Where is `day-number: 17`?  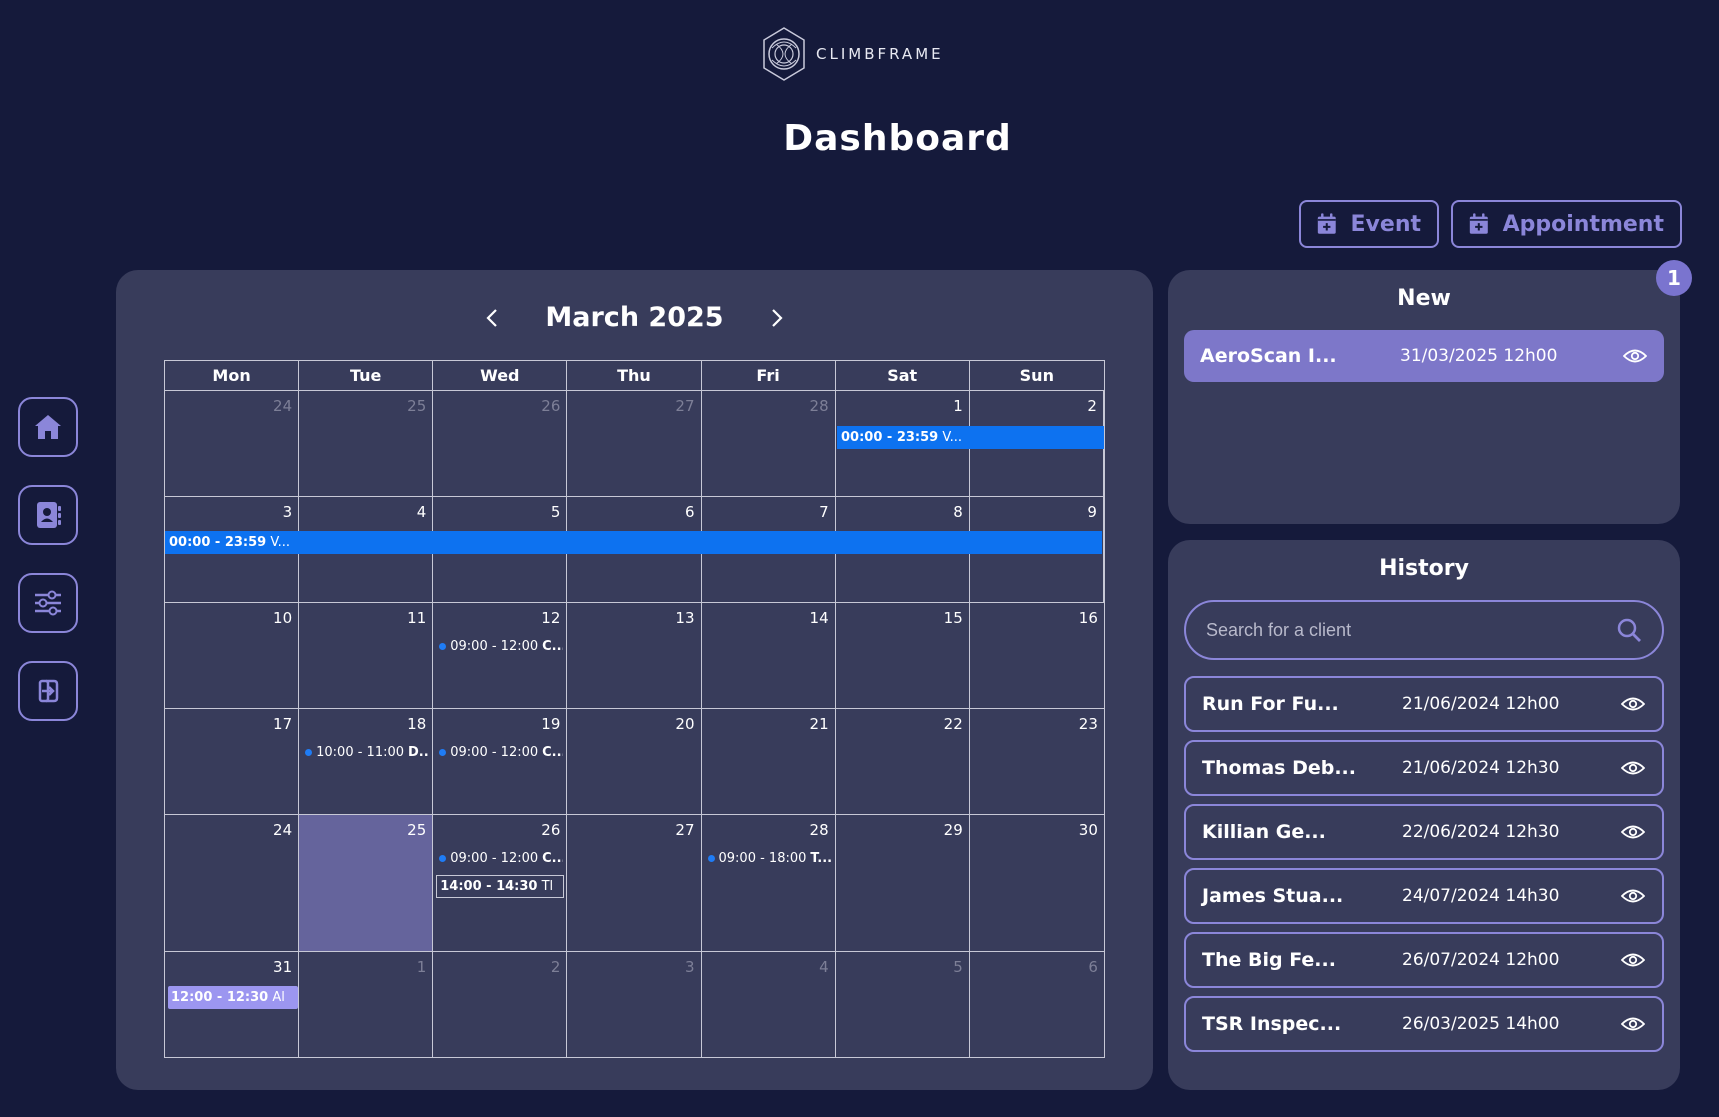 day-number: 17 is located at coordinates (283, 724).